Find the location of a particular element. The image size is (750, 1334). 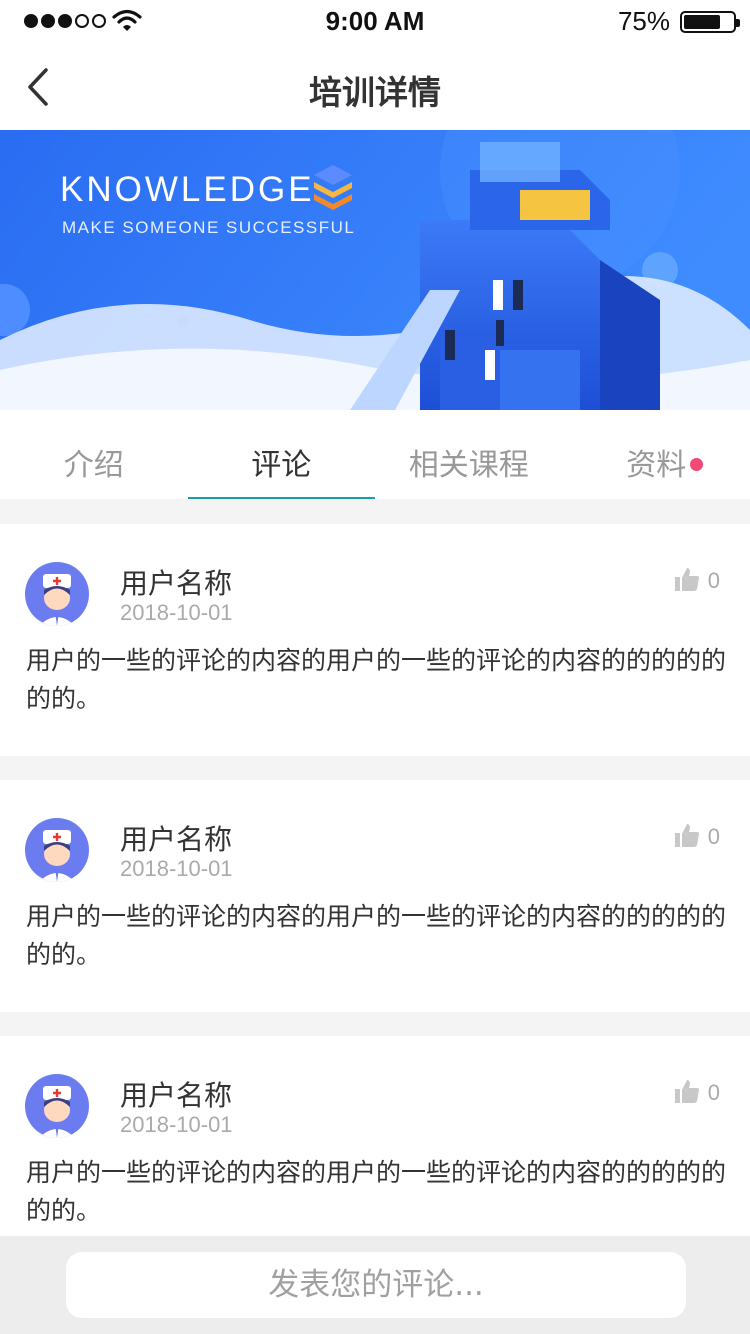

banner-headline: KNOWLEDGE is located at coordinates (187, 189).